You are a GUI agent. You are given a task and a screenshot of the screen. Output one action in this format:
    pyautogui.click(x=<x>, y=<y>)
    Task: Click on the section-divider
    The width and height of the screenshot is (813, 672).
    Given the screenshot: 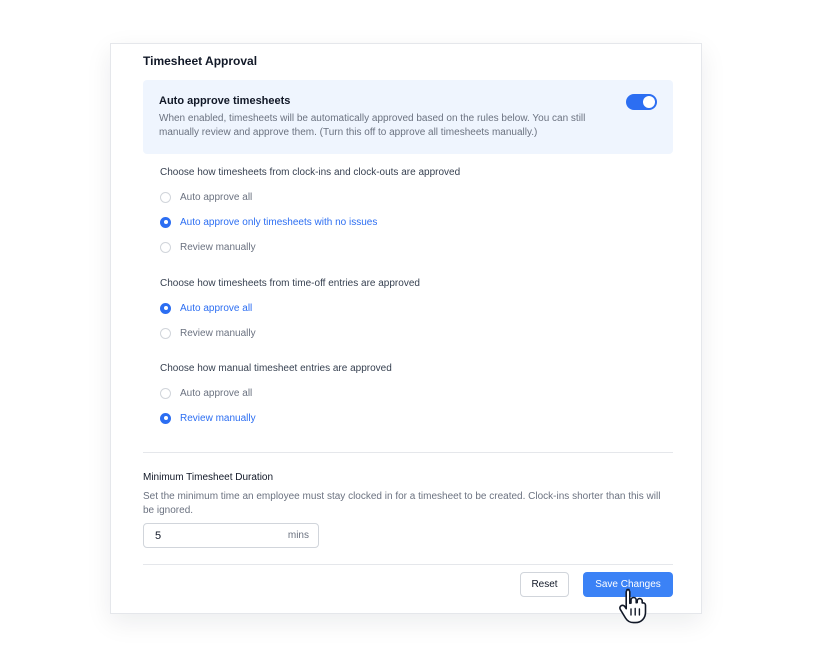 What is the action you would take?
    pyautogui.click(x=408, y=452)
    